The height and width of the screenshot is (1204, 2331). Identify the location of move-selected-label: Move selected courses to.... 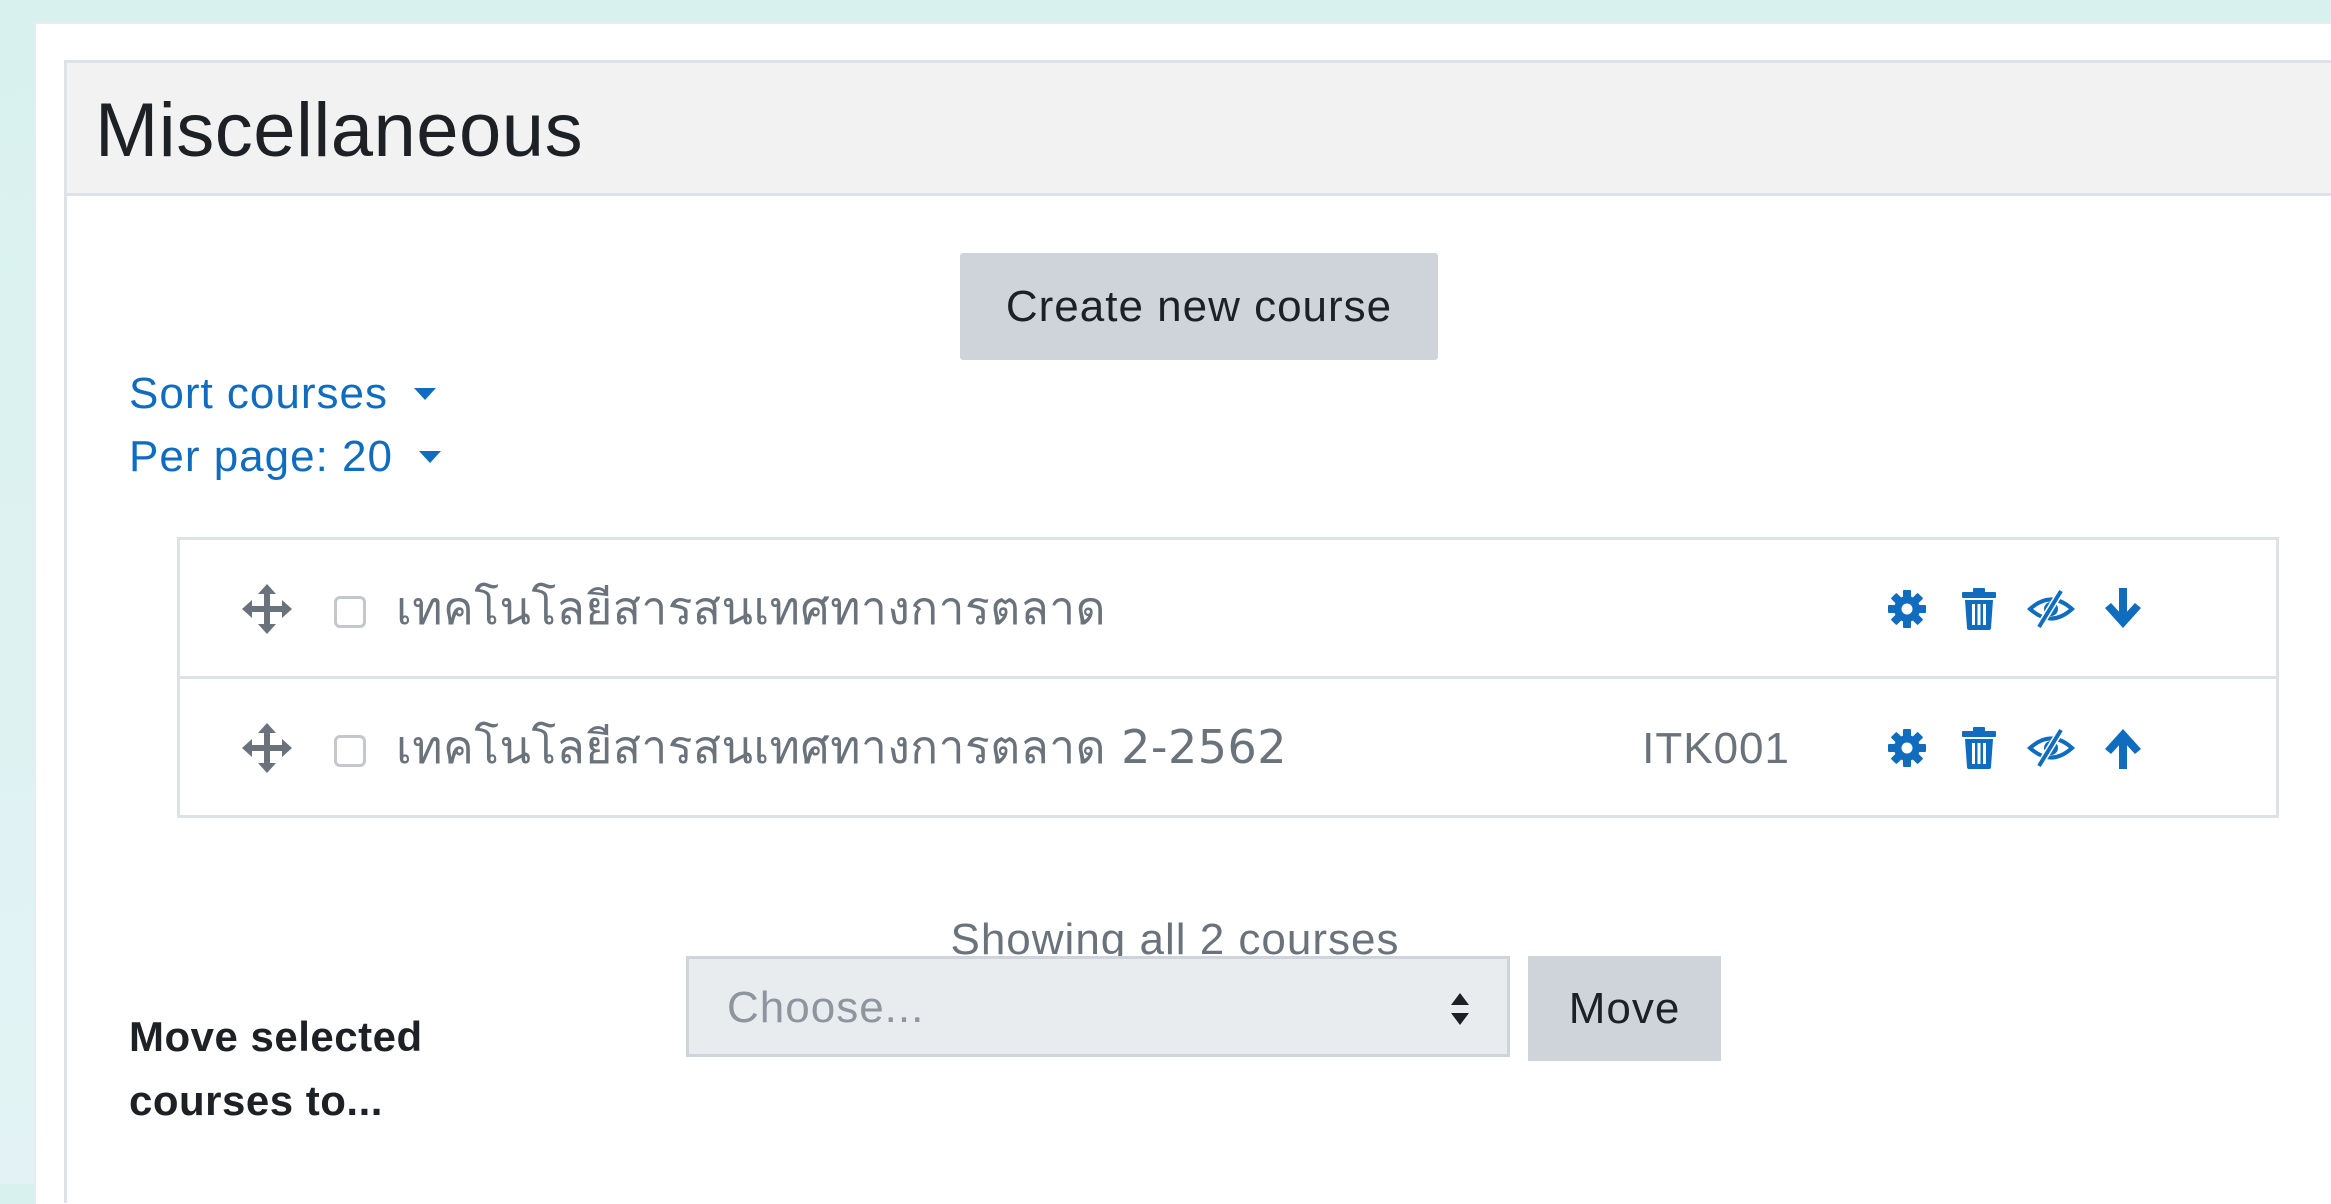
(276, 1068).